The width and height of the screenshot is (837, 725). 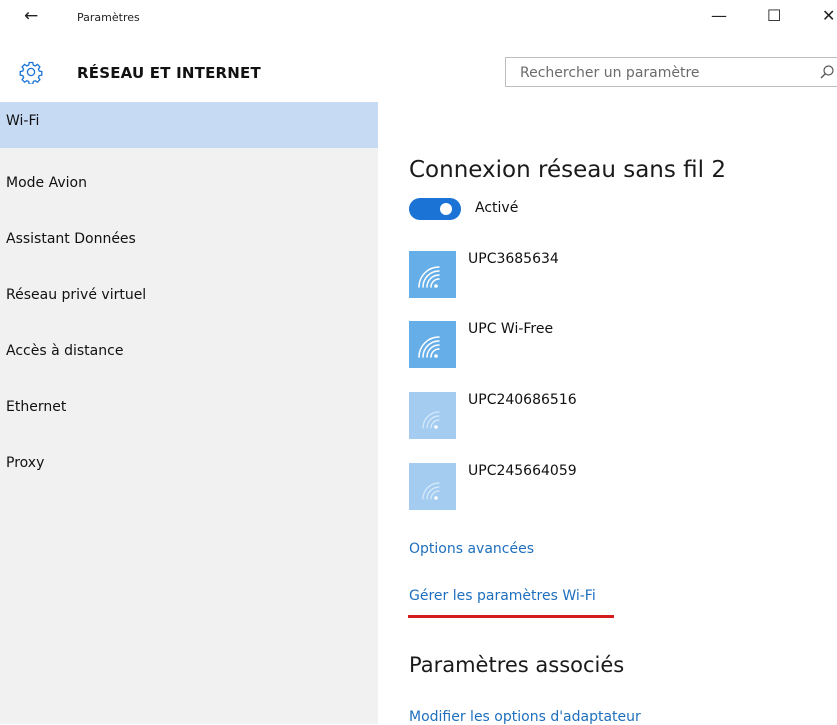 I want to click on network-item: UPC245664059, so click(x=599, y=493).